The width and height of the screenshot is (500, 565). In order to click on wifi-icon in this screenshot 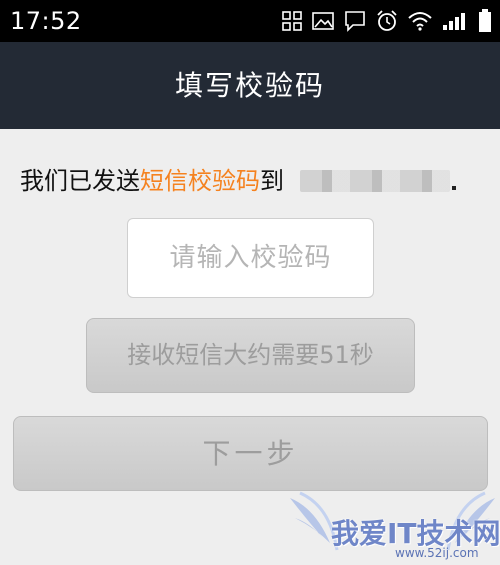, I will do `click(420, 21)`.